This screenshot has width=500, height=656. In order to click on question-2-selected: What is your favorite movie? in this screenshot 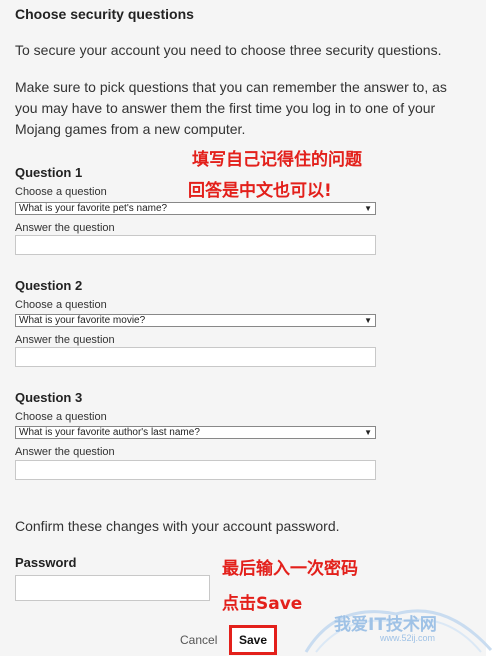, I will do `click(82, 320)`.